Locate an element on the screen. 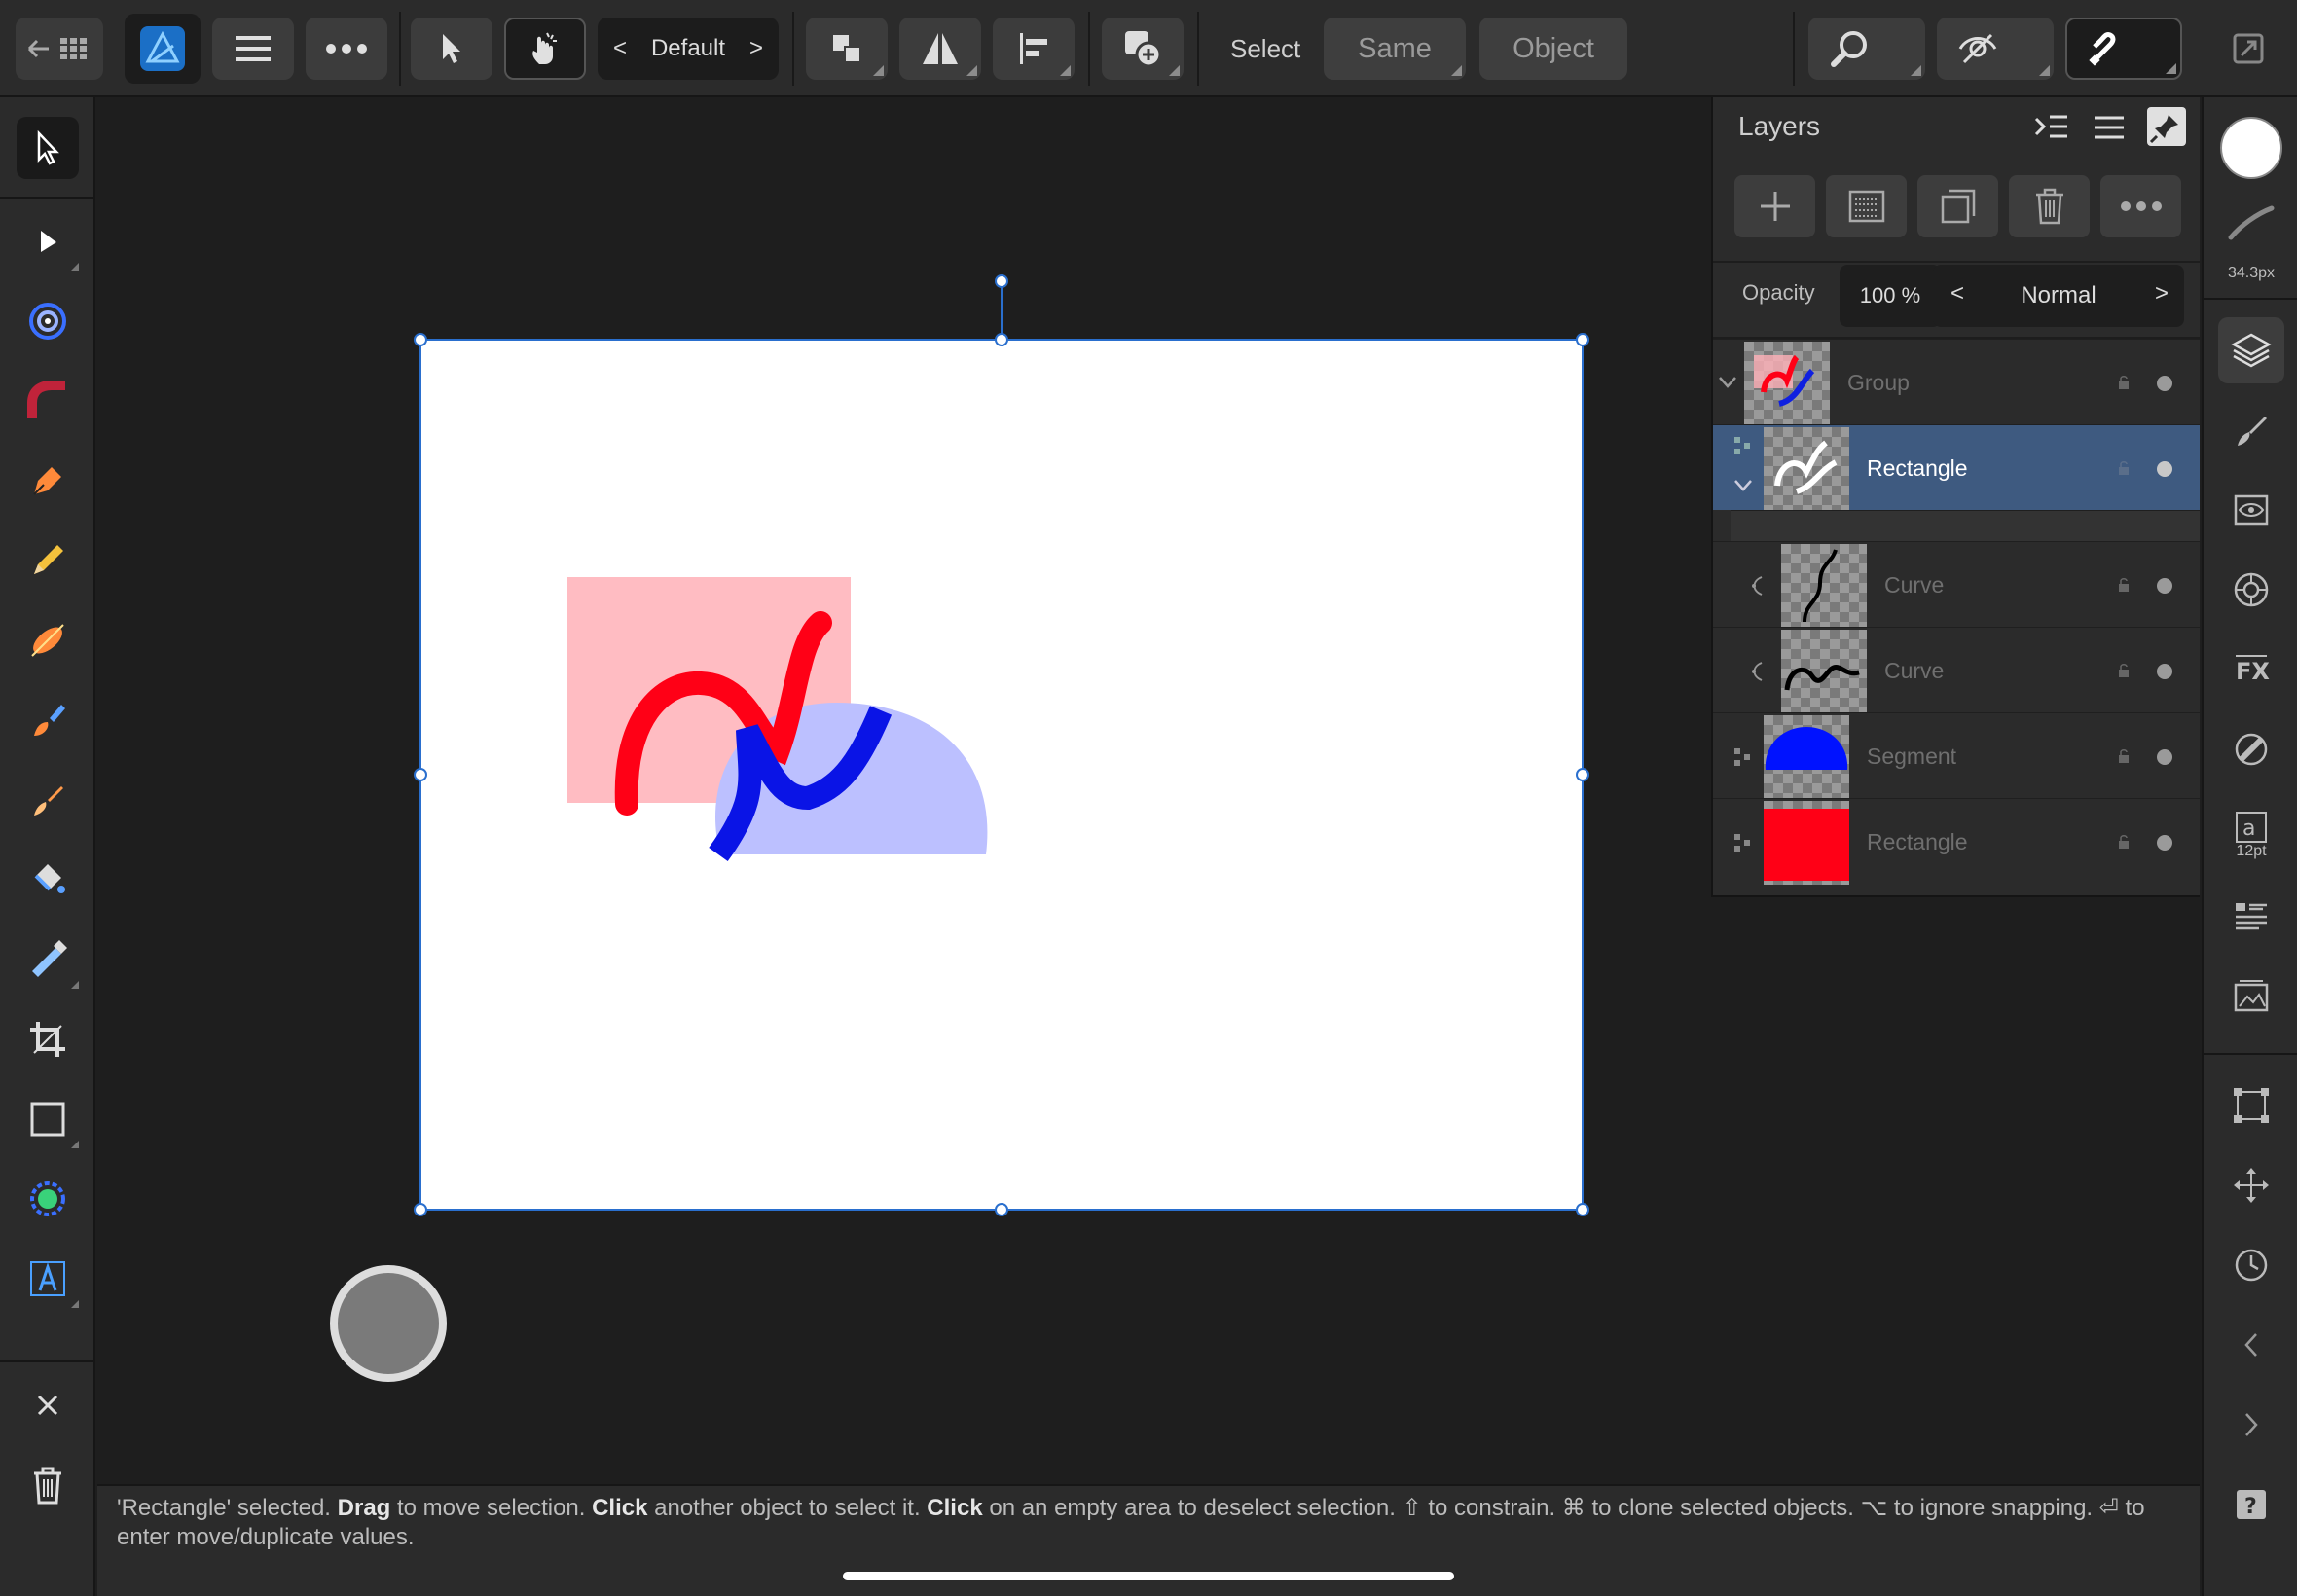  fx-icon: FX is located at coordinates (2253, 670).